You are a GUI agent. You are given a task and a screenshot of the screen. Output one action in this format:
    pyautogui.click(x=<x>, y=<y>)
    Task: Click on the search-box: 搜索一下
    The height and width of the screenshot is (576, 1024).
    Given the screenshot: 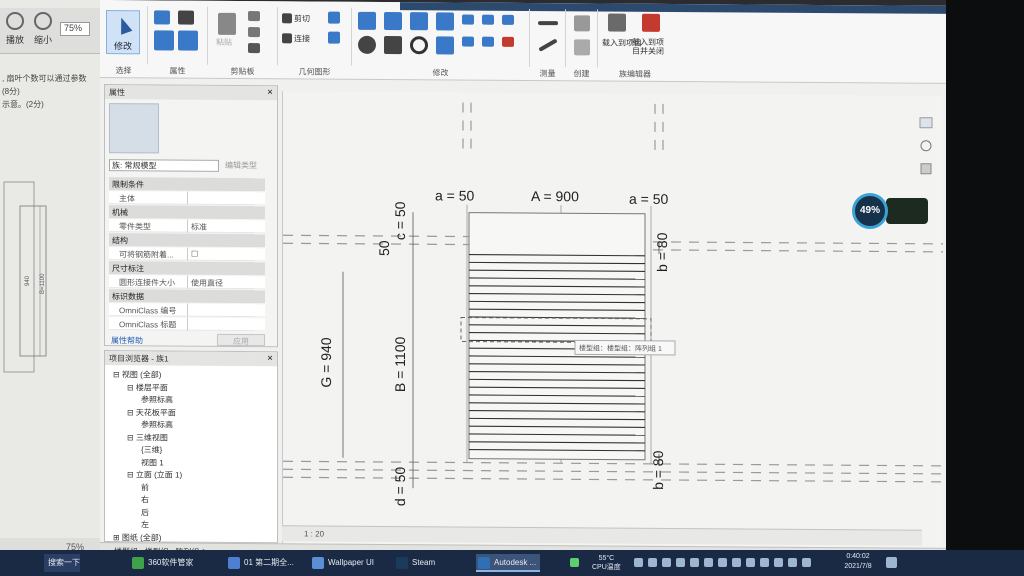 What is the action you would take?
    pyautogui.click(x=62, y=563)
    